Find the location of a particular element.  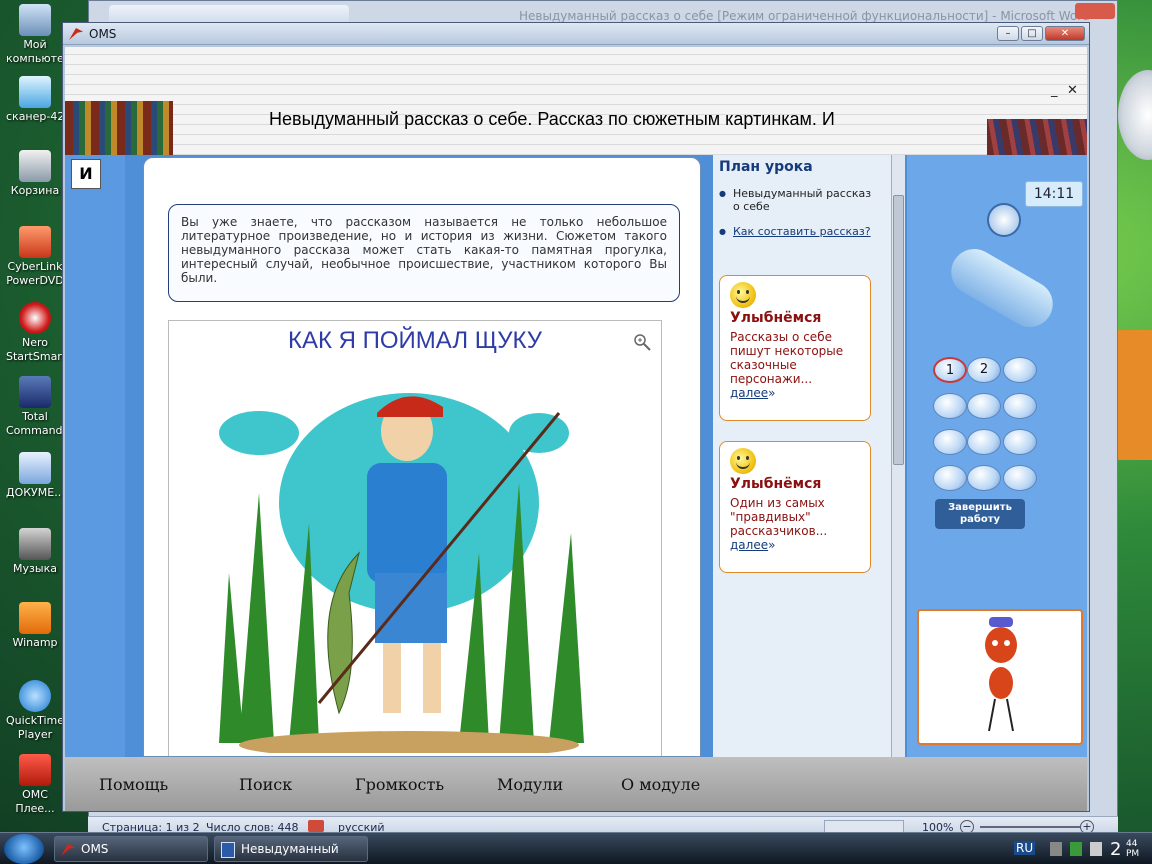

search-menu: Поиск is located at coordinates (265, 784).